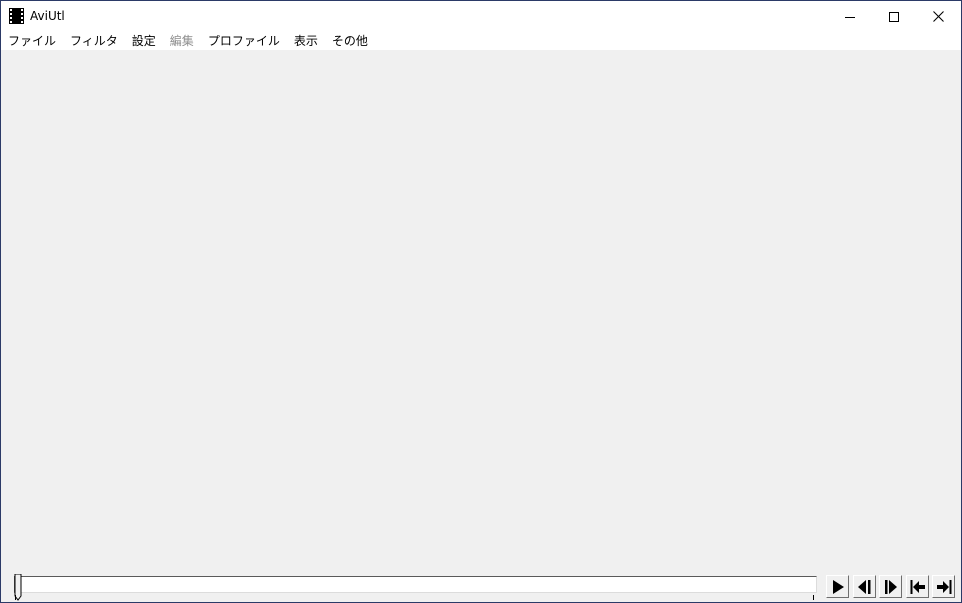 The height and width of the screenshot is (603, 962). I want to click on film-icon, so click(16, 16).